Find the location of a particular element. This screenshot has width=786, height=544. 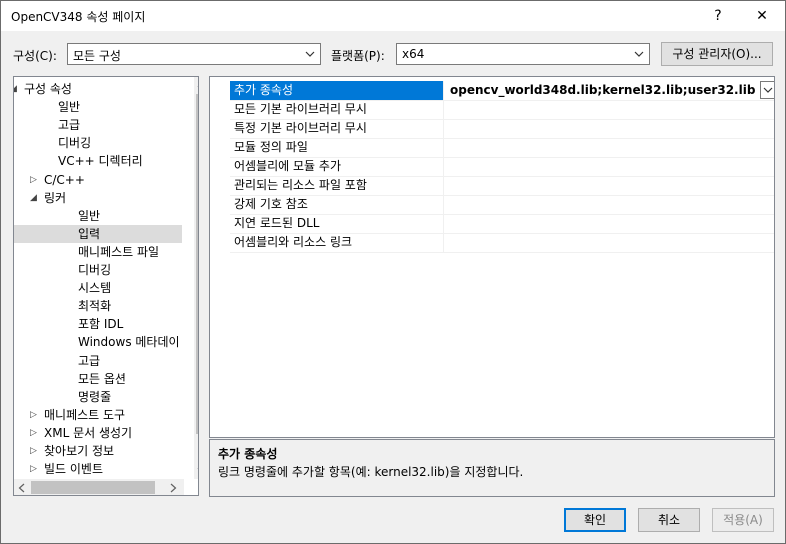

tree-item-label: 최적화 is located at coordinates (95, 306).